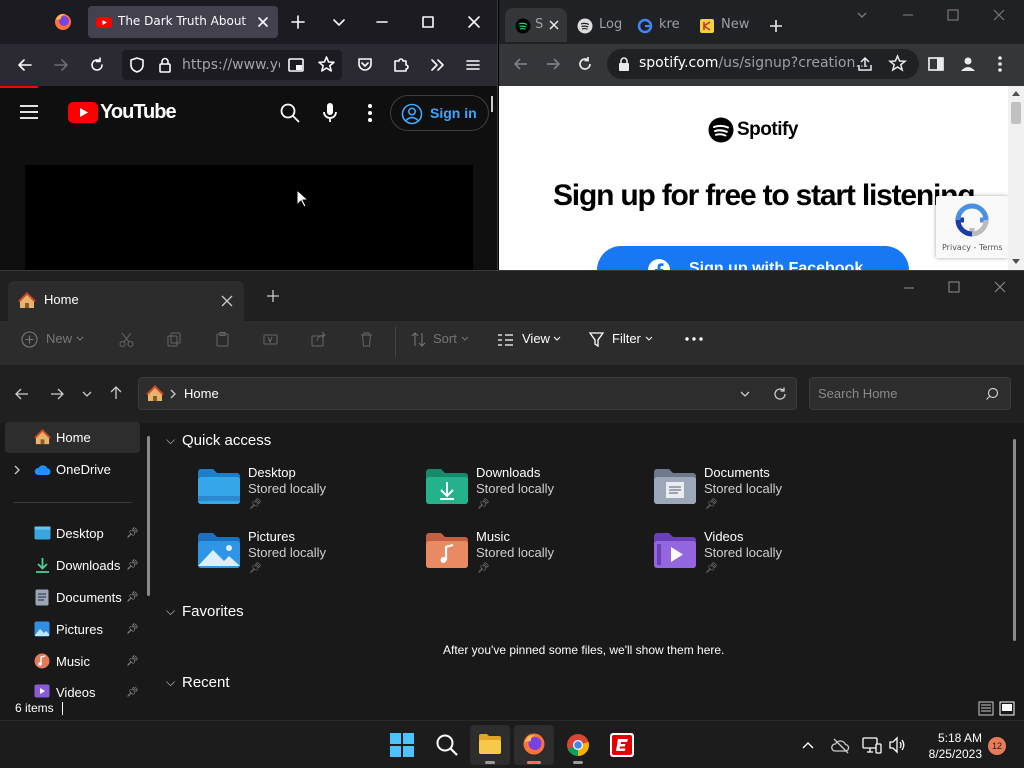 This screenshot has height=768, width=1024. I want to click on taskbar-explorer, so click(490, 745).